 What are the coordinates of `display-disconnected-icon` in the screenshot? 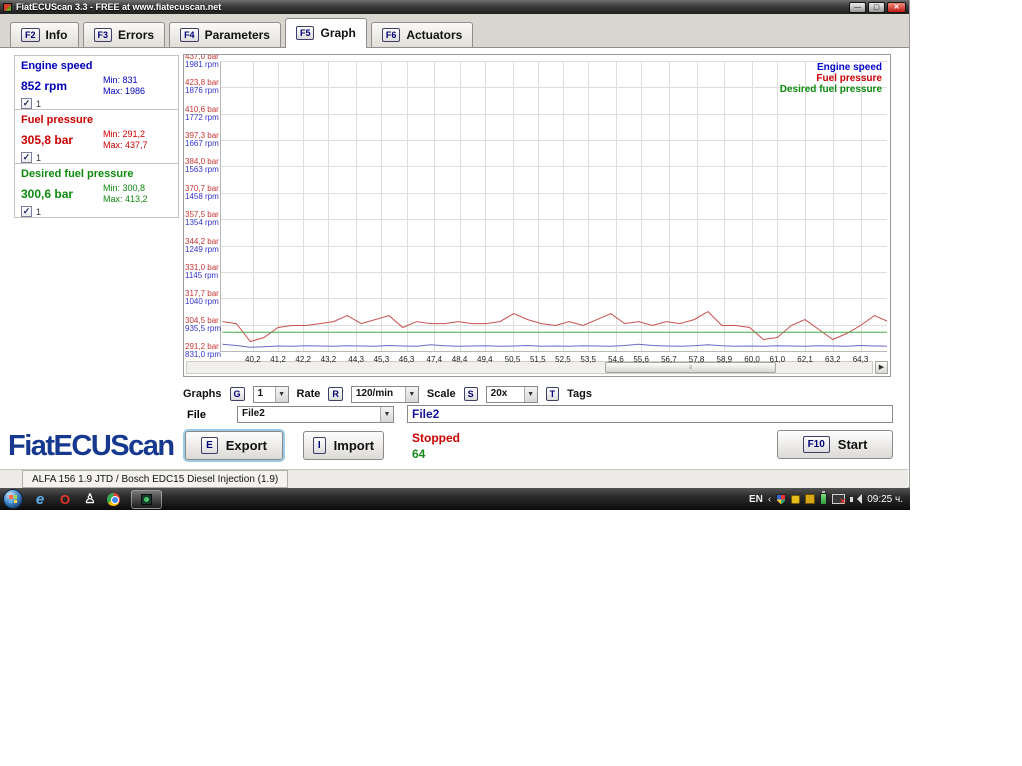 It's located at (839, 500).